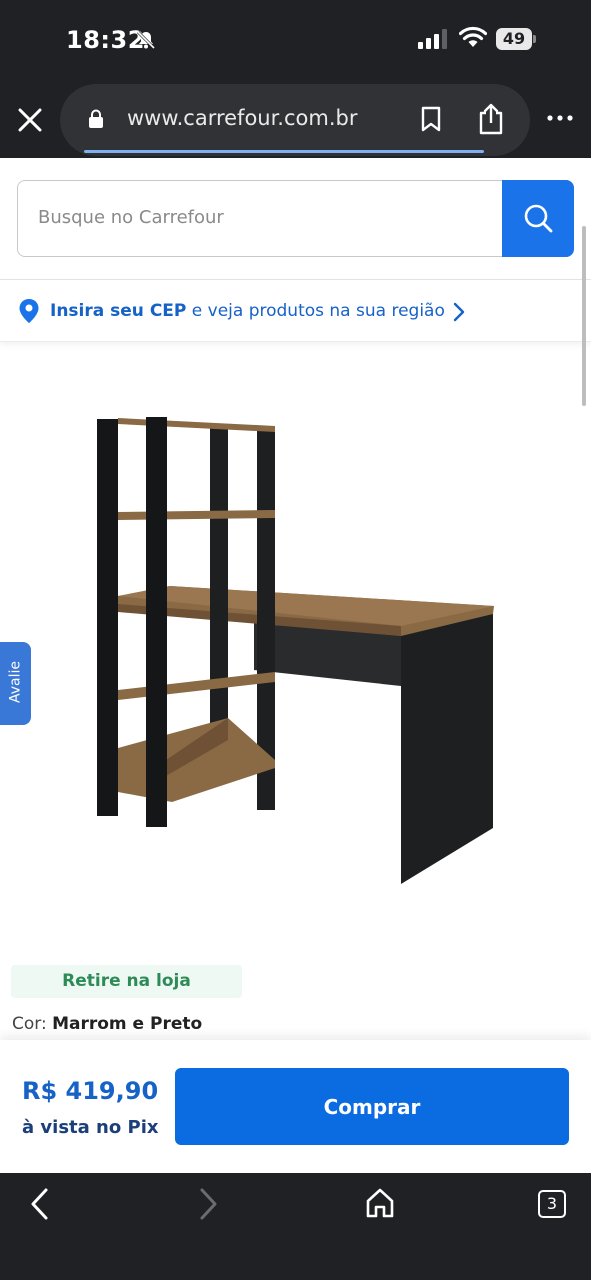  I want to click on chevron-right-icon, so click(459, 312).